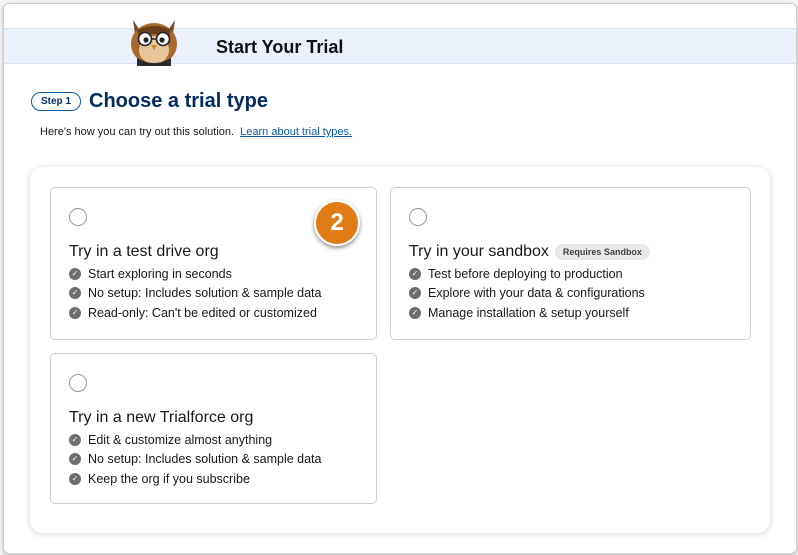  I want to click on list-item: ✓ Keep the org if you subscribe, so click(195, 479).